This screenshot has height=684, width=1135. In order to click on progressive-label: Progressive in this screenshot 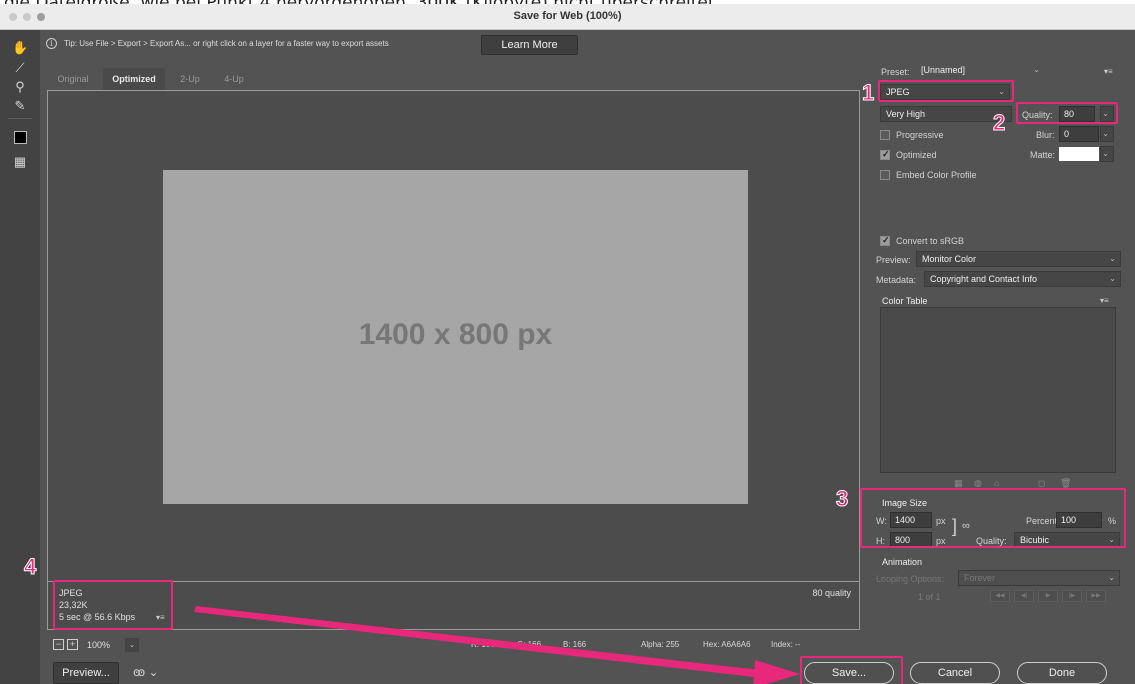, I will do `click(920, 135)`.